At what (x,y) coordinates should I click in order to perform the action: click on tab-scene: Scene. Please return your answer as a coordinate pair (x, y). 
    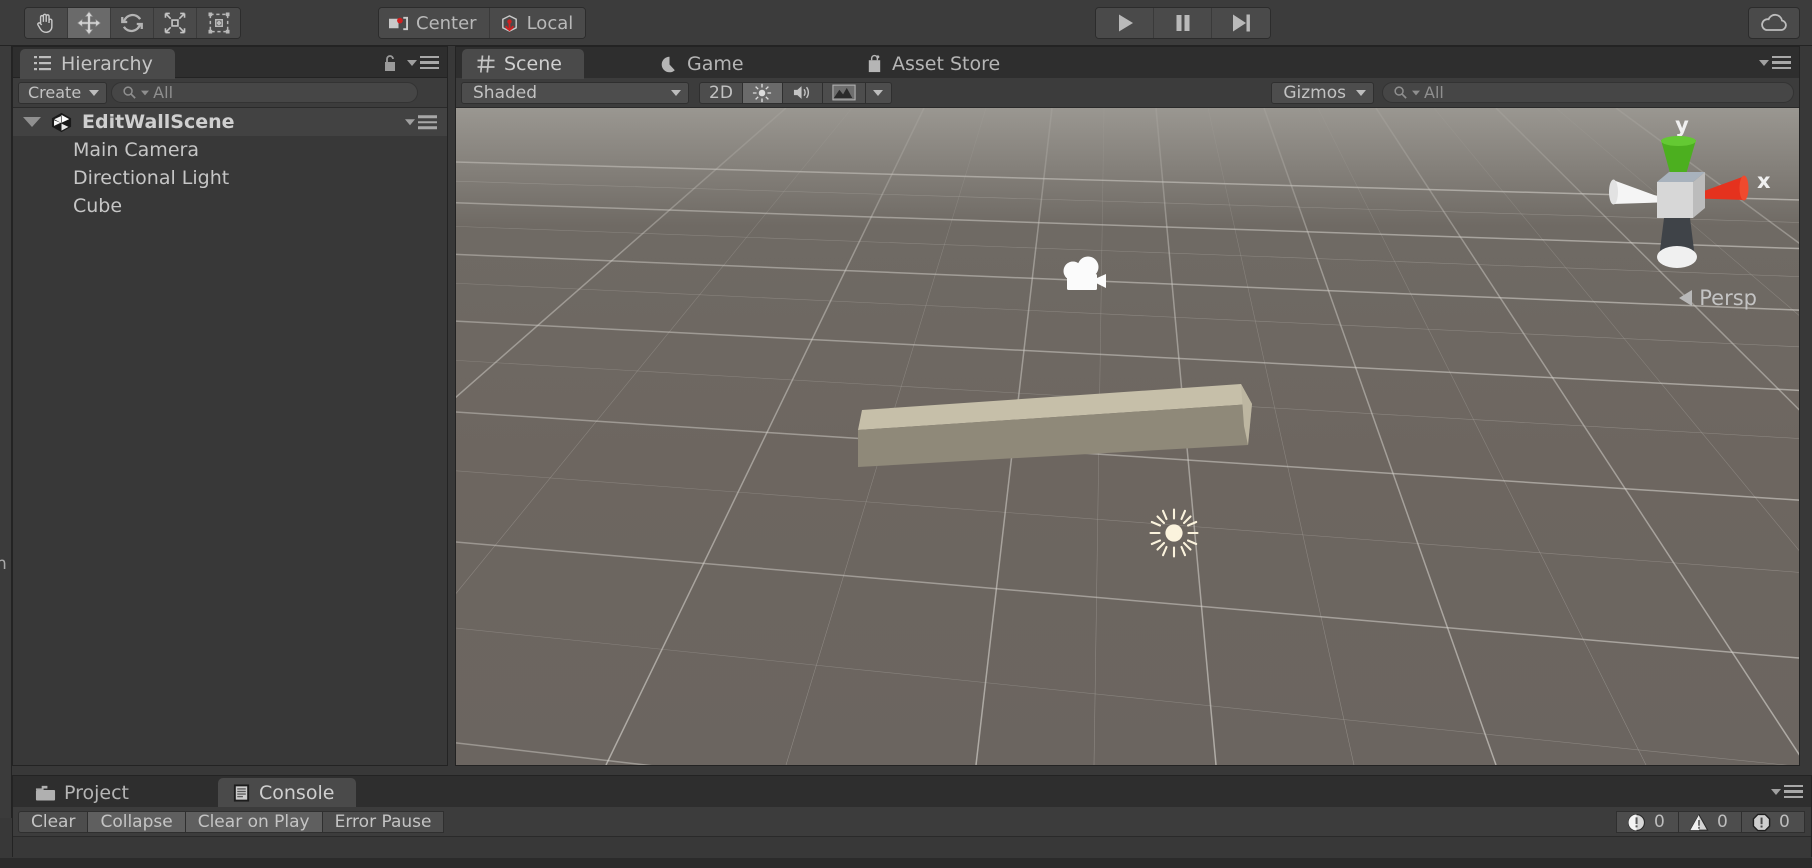
    Looking at the image, I should click on (523, 64).